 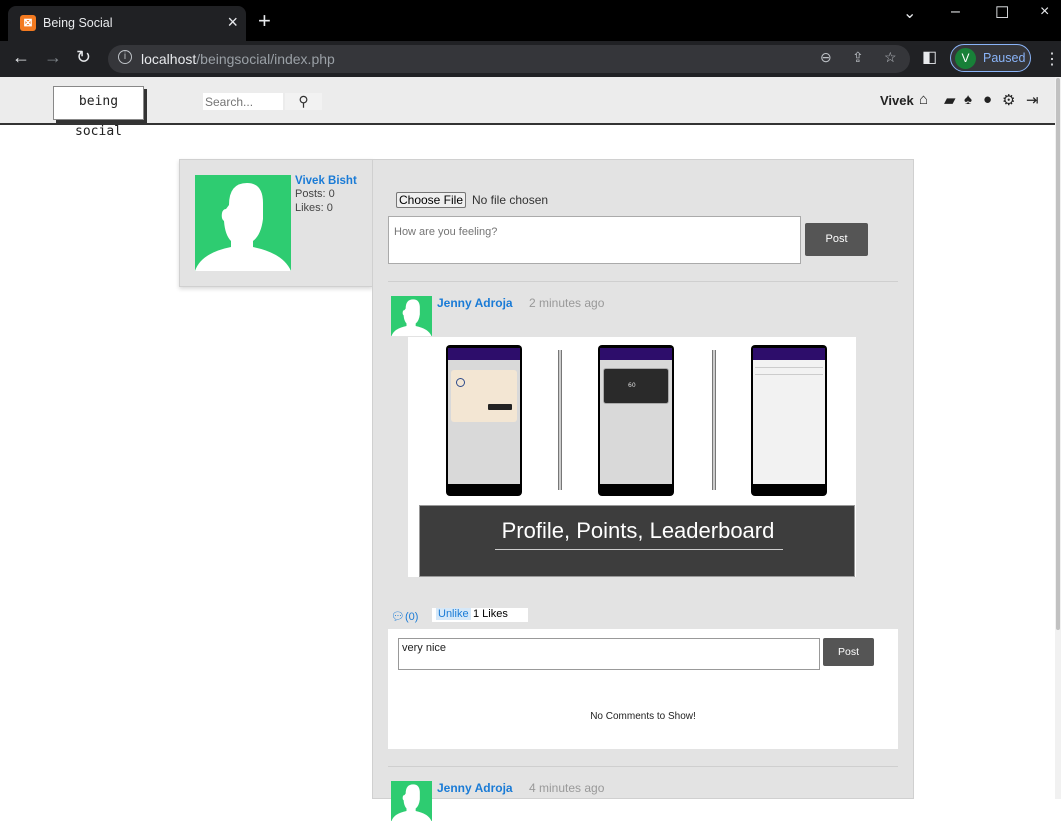 What do you see at coordinates (509, 59) in the screenshot?
I see `omnibox: i localhost/beingsocial/index.php ⊖ ⇪ ☆` at bounding box center [509, 59].